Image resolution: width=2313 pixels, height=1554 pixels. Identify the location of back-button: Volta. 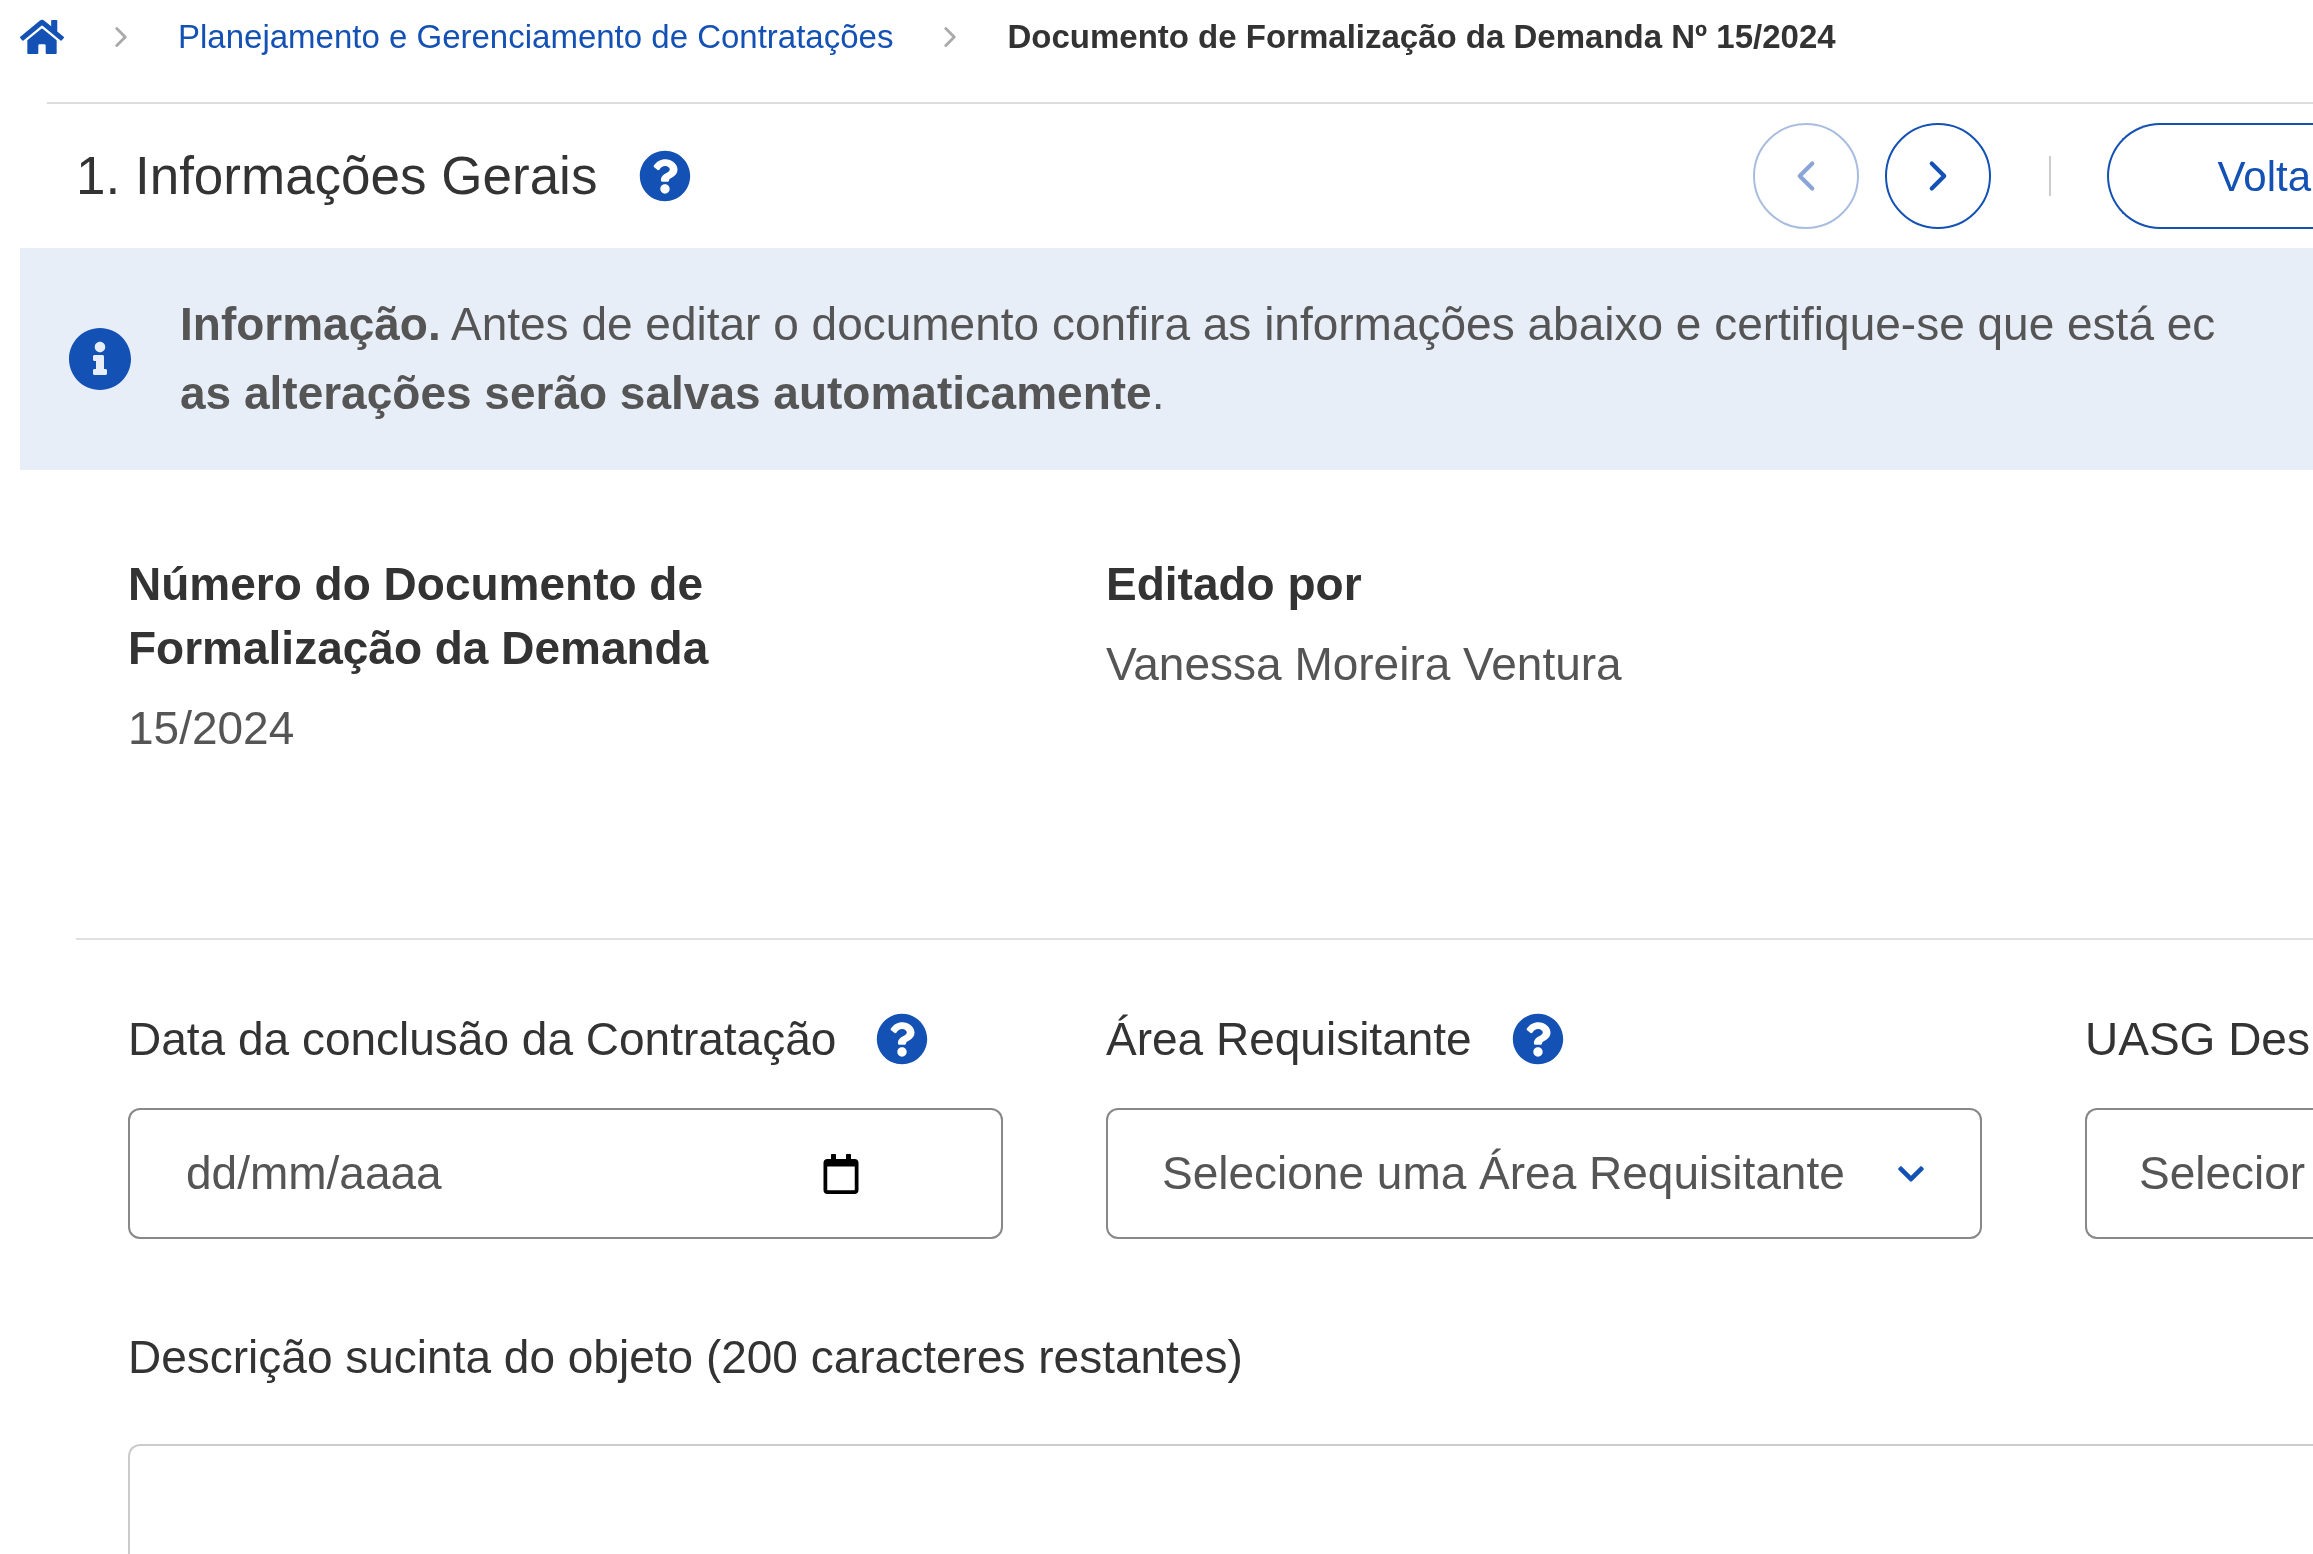
(2210, 176).